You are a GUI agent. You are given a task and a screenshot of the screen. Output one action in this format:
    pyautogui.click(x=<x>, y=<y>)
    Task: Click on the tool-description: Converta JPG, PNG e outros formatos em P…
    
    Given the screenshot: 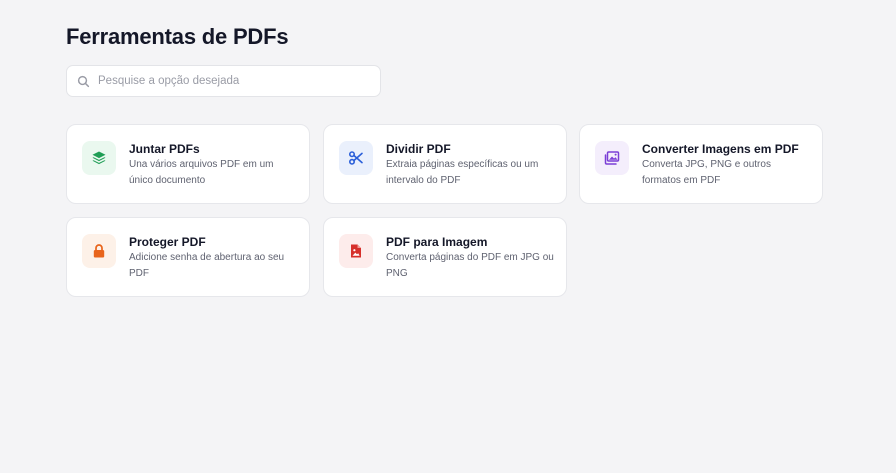 What is the action you would take?
    pyautogui.click(x=706, y=172)
    